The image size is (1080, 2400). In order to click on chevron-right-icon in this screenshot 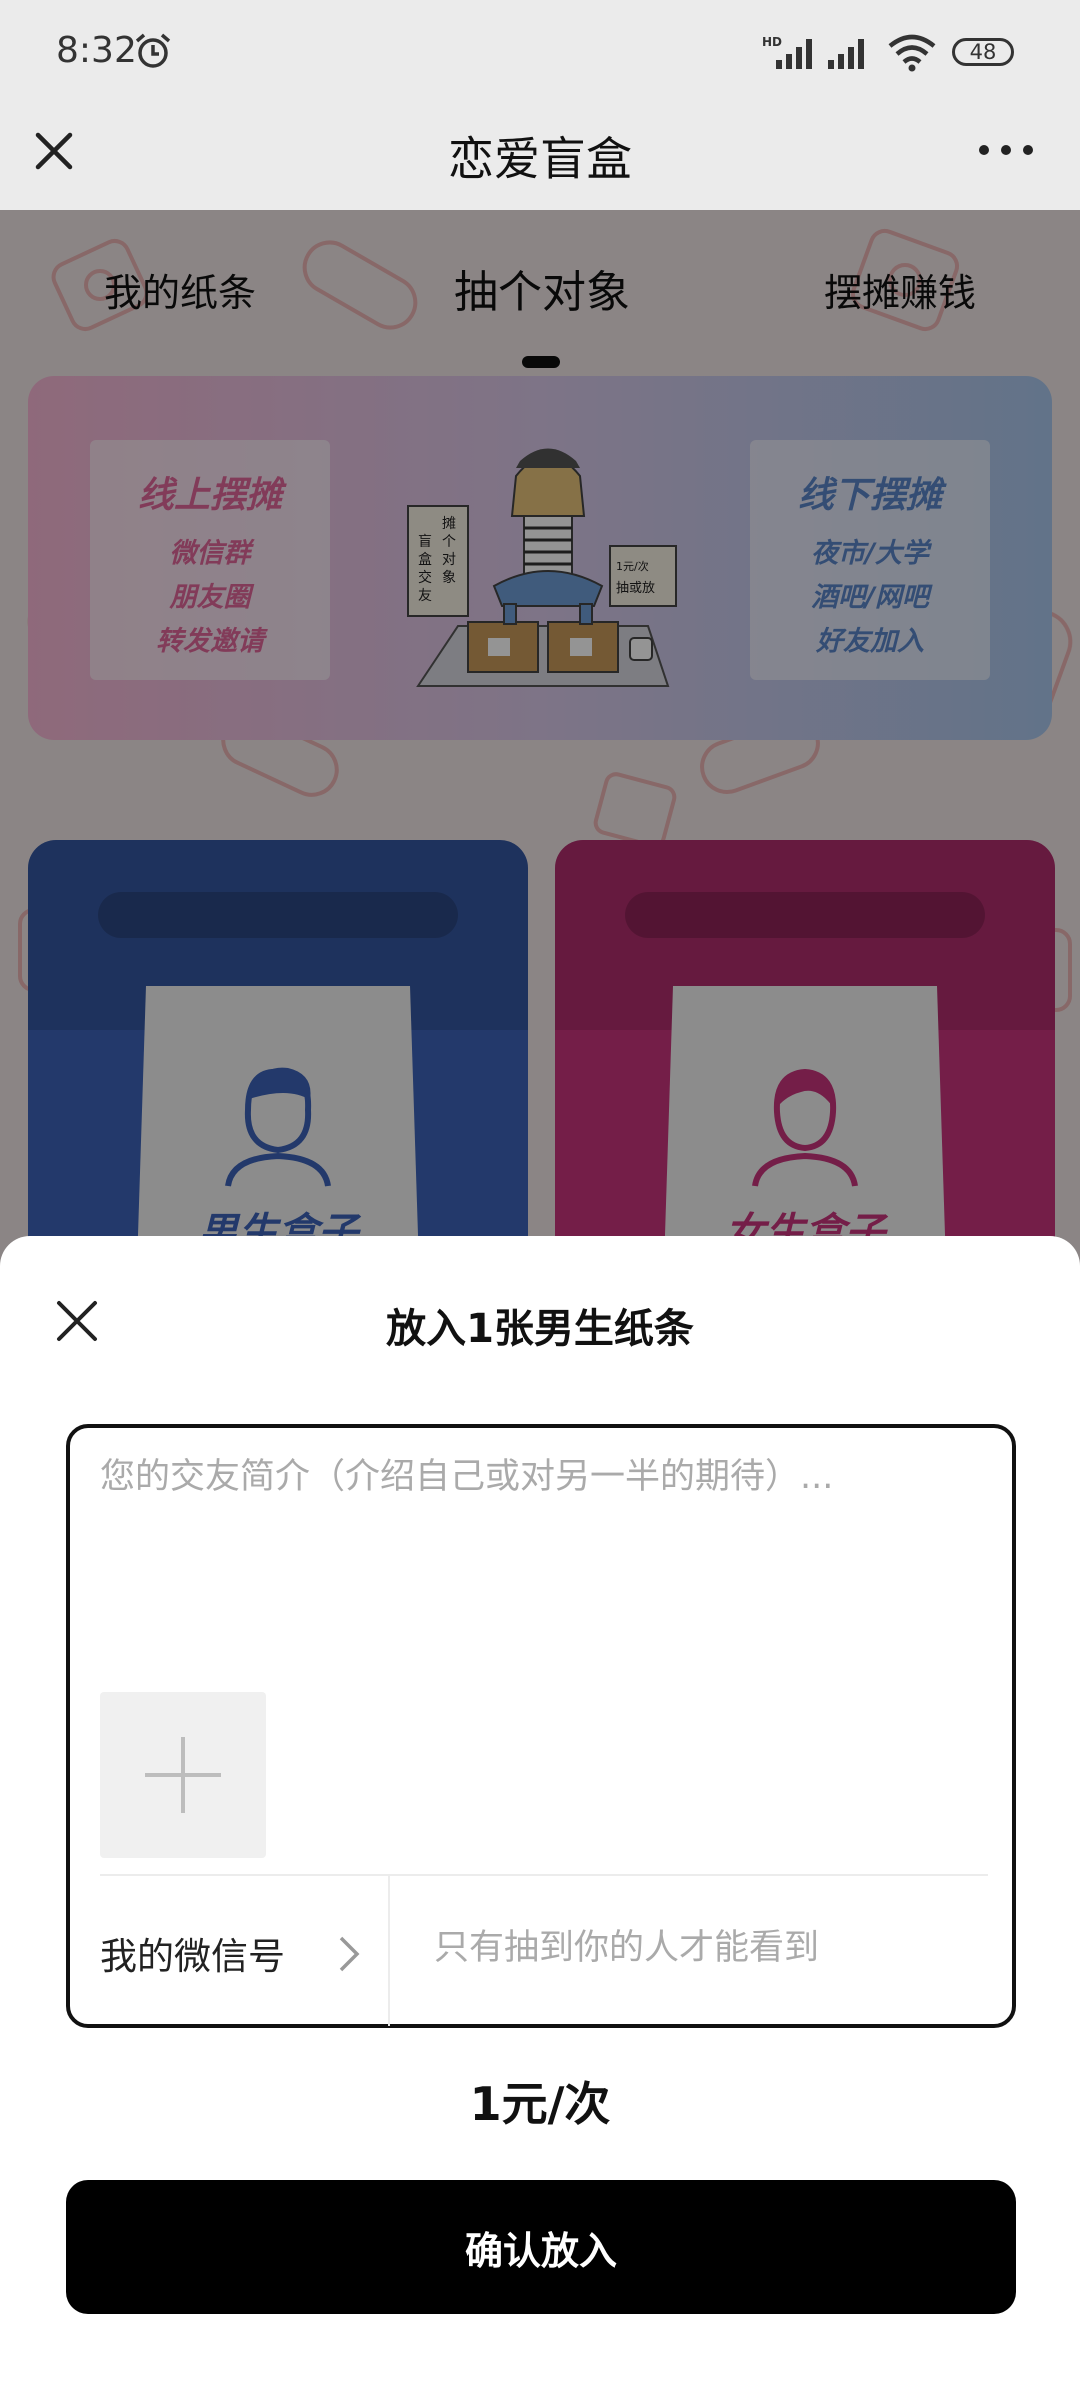, I will do `click(349, 1954)`.